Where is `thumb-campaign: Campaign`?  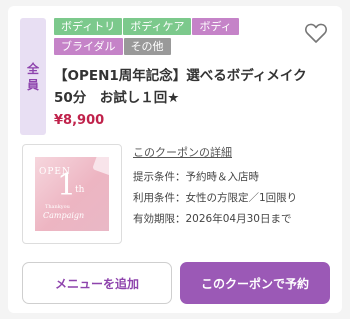 thumb-campaign: Campaign is located at coordinates (64, 215).